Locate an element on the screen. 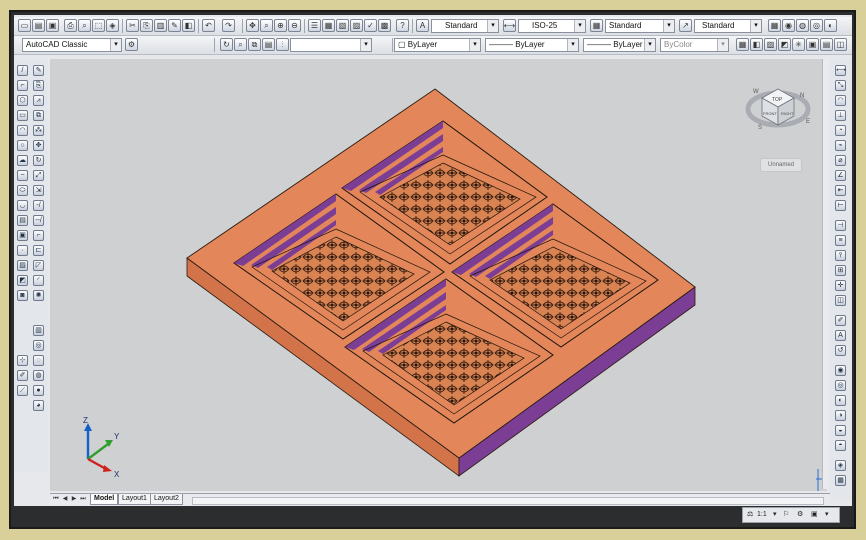 This screenshot has height=540, width=866. wire-icon: ◌ is located at coordinates (38, 360).